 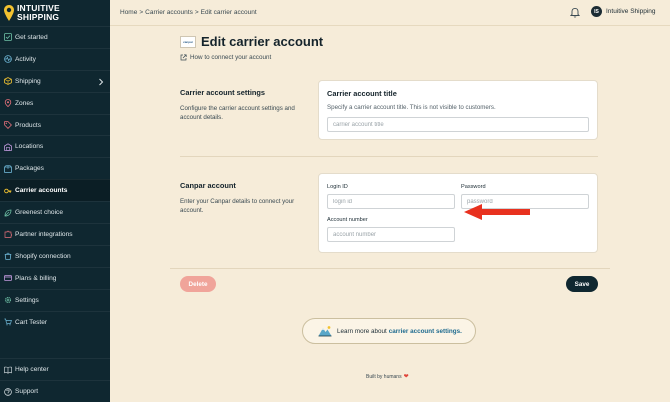 What do you see at coordinates (362, 331) in the screenshot?
I see `learn-more-text: Learn more about` at bounding box center [362, 331].